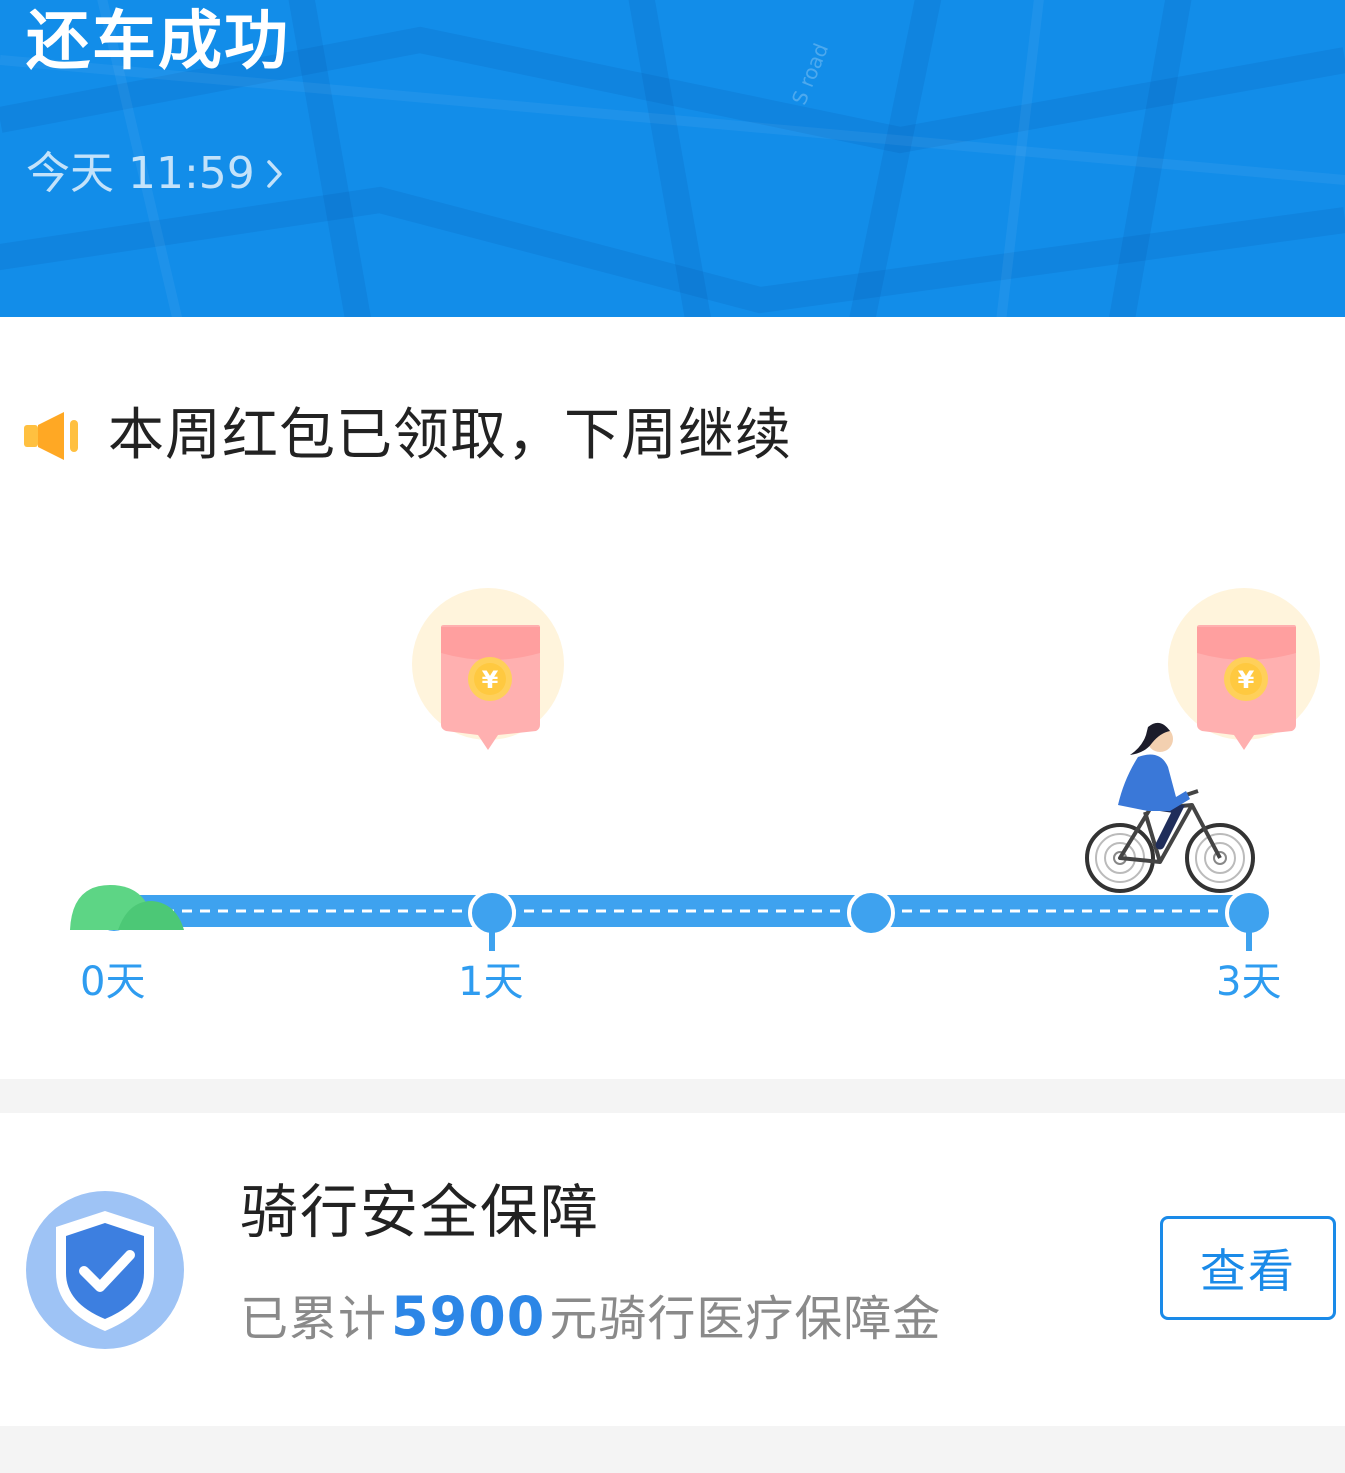 The width and height of the screenshot is (1345, 1473). What do you see at coordinates (113, 982) in the screenshot?
I see `day-label-0: 0天` at bounding box center [113, 982].